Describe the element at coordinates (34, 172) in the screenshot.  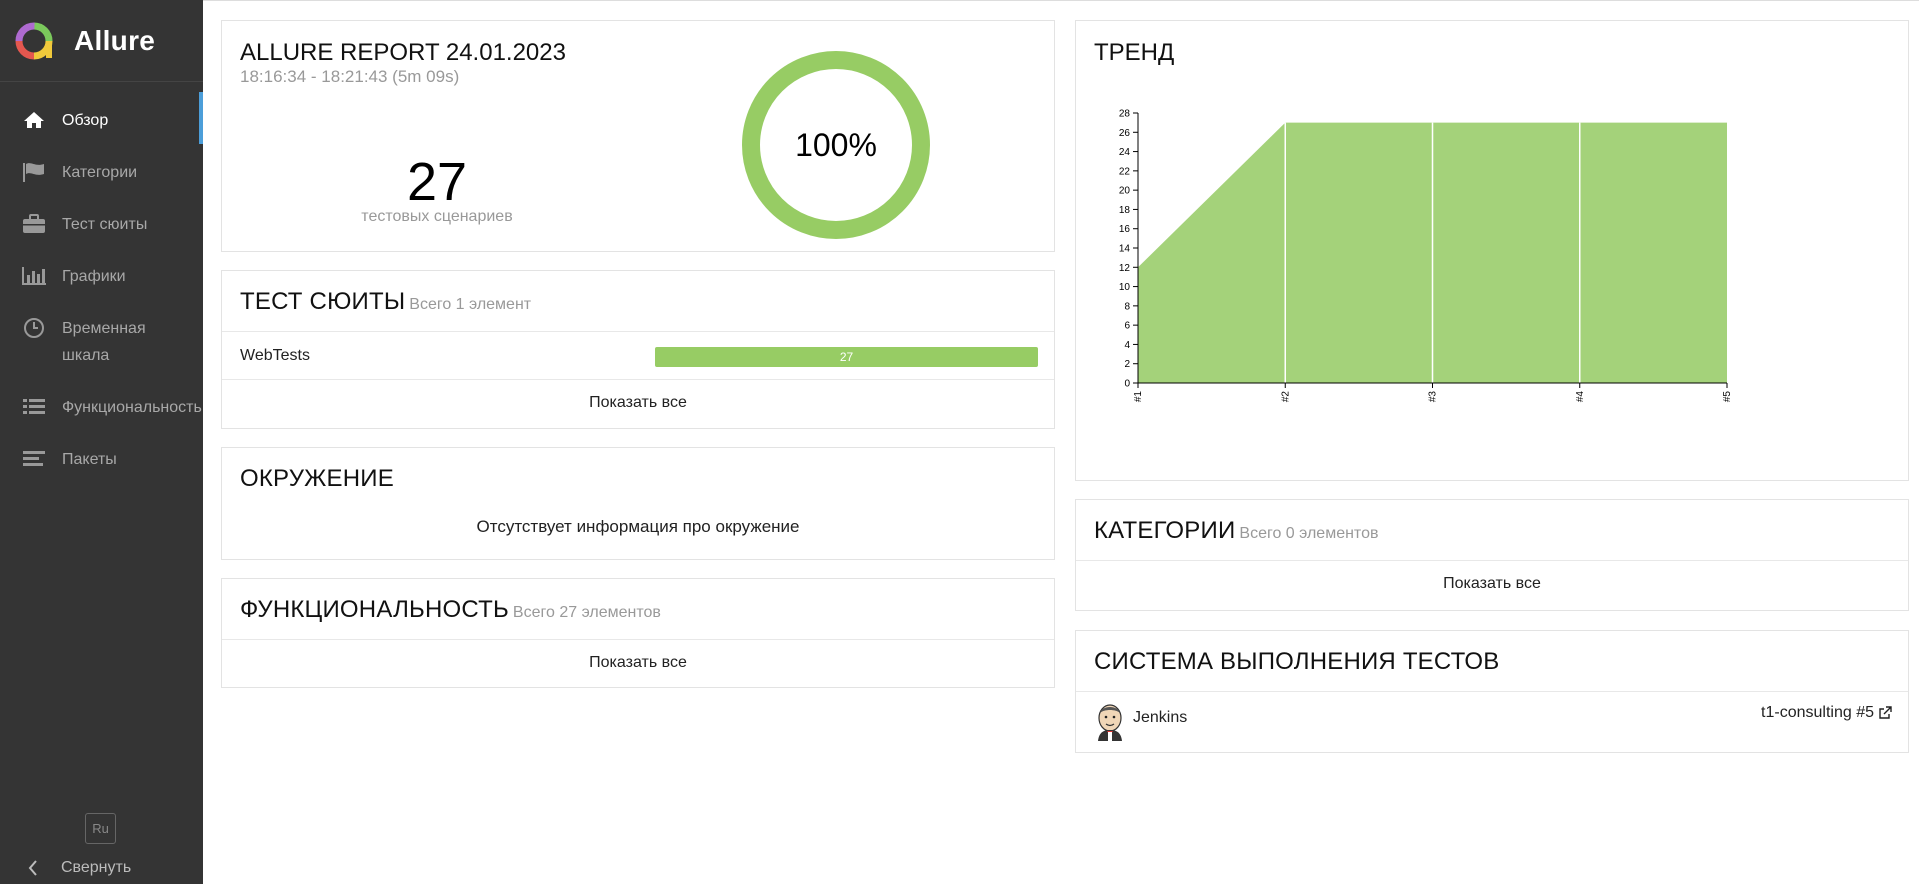
I see `flag-icon` at that location.